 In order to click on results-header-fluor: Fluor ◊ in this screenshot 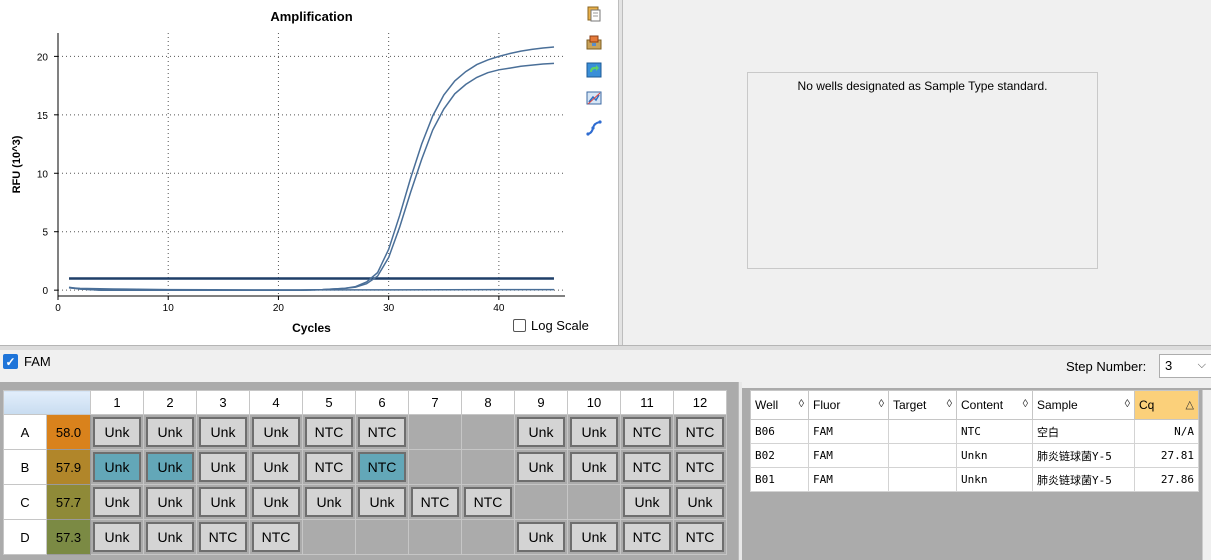, I will do `click(848, 405)`.